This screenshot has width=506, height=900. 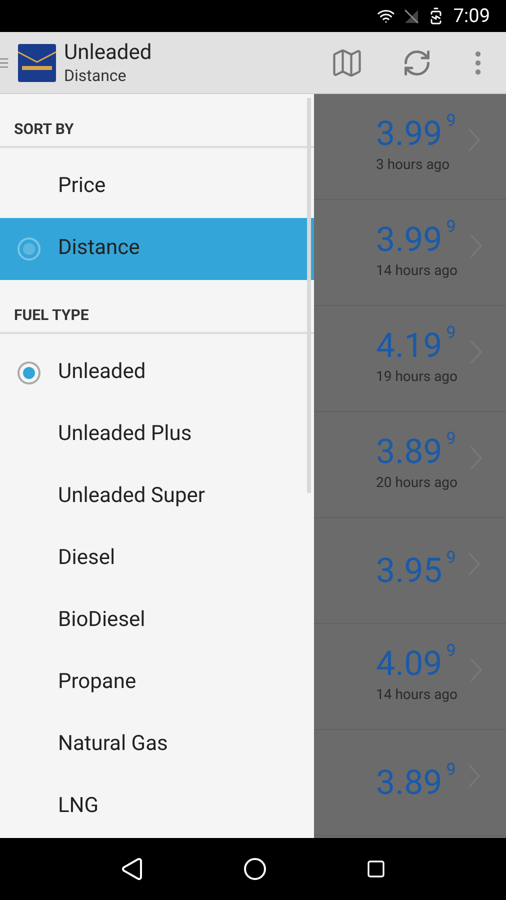 What do you see at coordinates (478, 62) in the screenshot?
I see `more-icon` at bounding box center [478, 62].